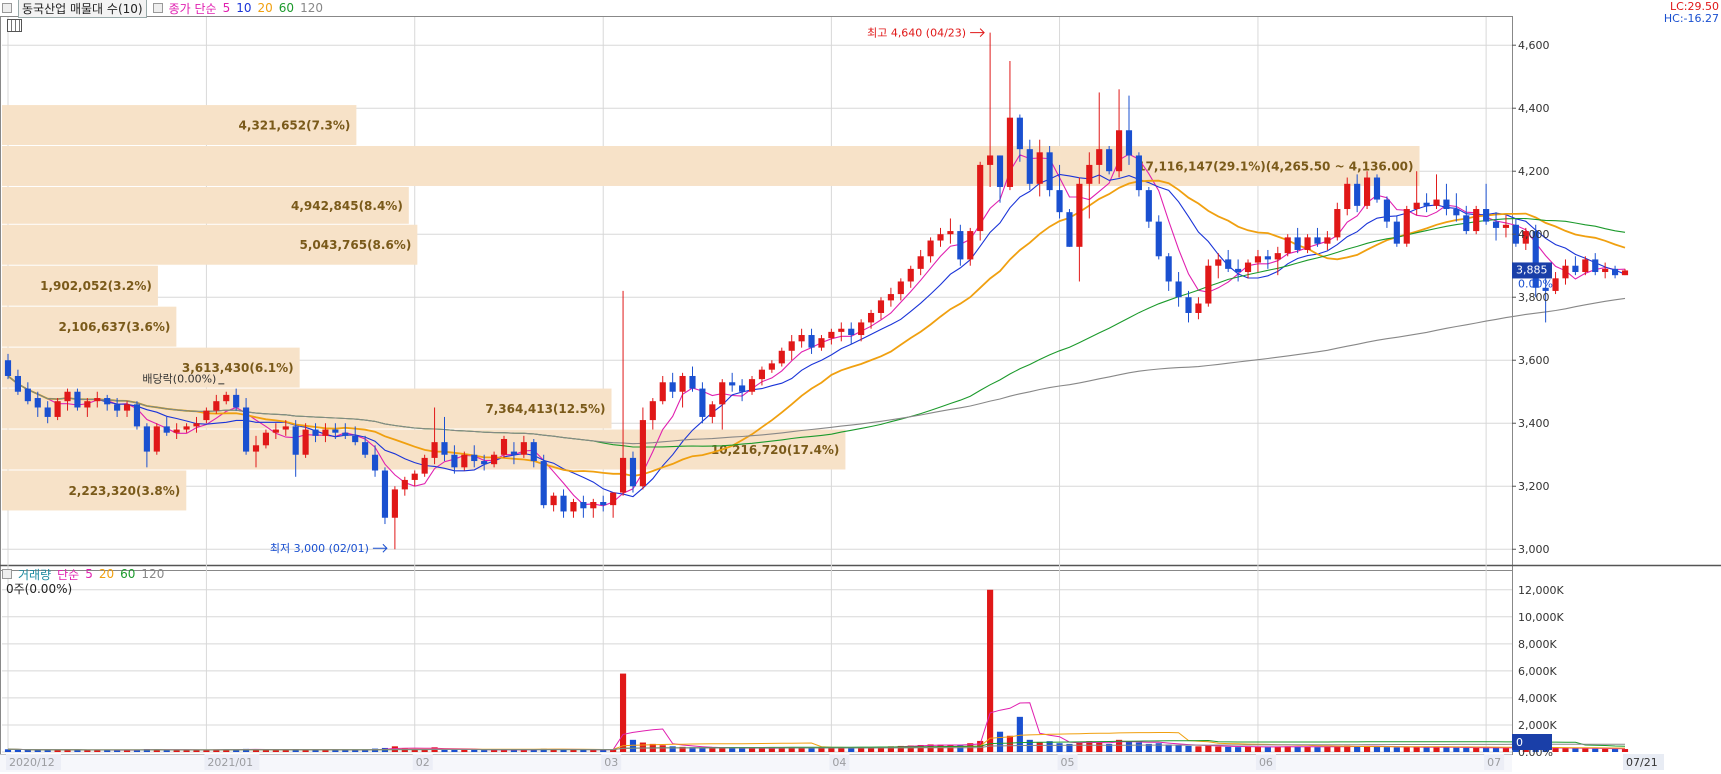 This screenshot has height=774, width=1721. I want to click on profile-label: 2,106,637(3.6%), so click(115, 327).